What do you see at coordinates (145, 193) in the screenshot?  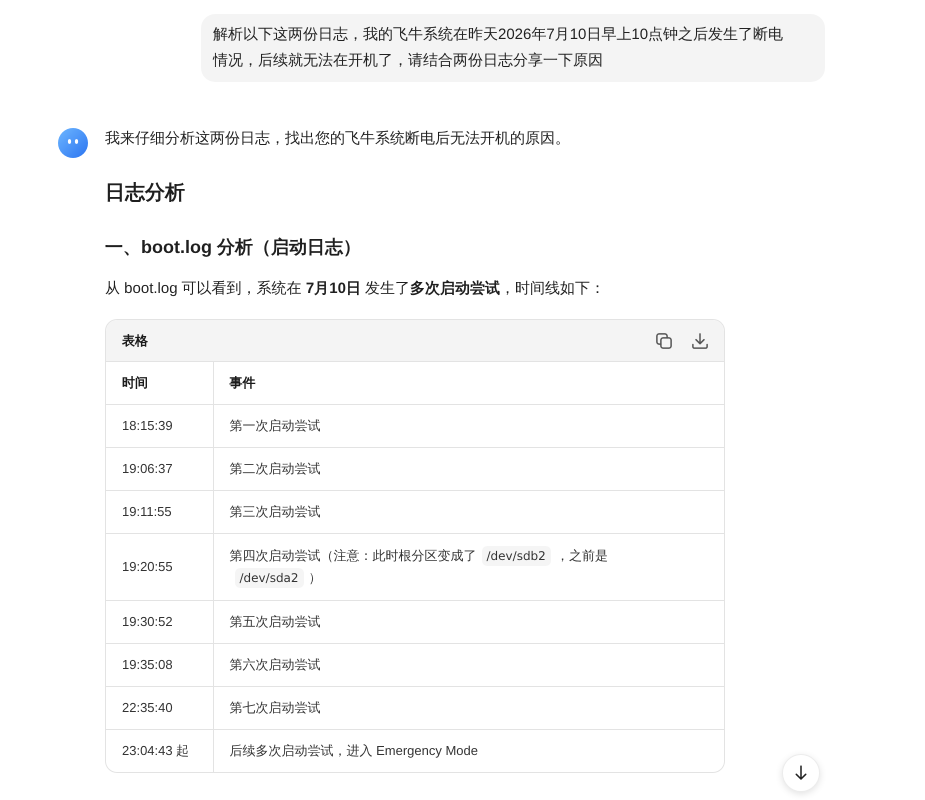 I see `section-heading: 日志分析` at bounding box center [145, 193].